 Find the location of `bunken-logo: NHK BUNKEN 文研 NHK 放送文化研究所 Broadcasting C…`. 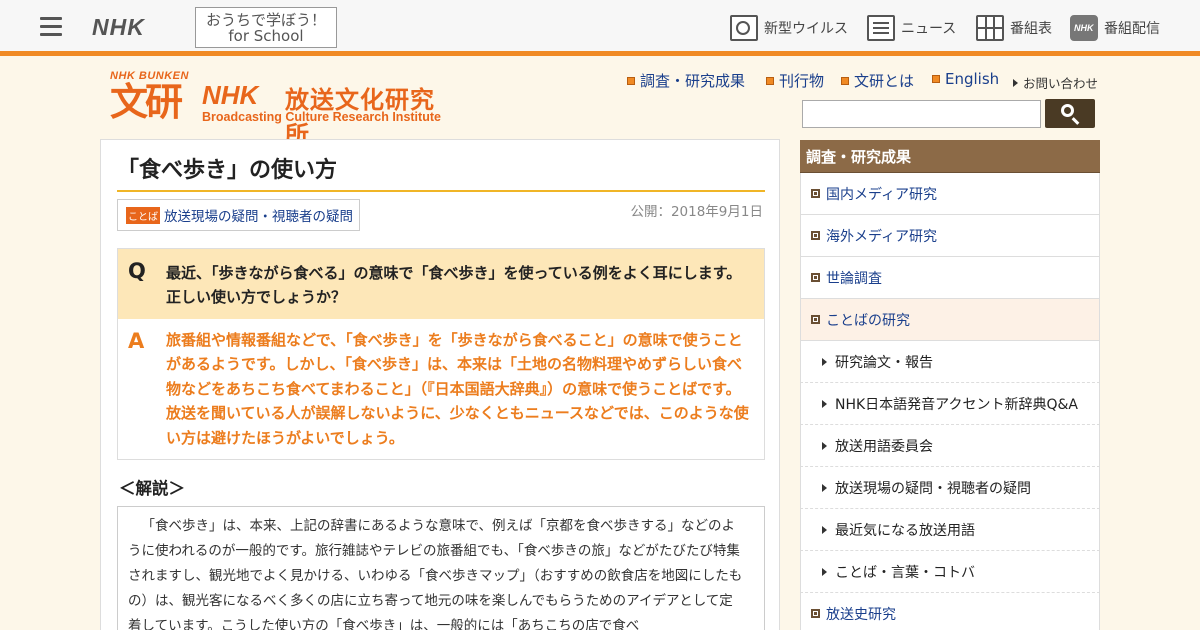

bunken-logo: NHK BUNKEN 文研 NHK 放送文化研究所 Broadcasting C… is located at coordinates (280, 109).